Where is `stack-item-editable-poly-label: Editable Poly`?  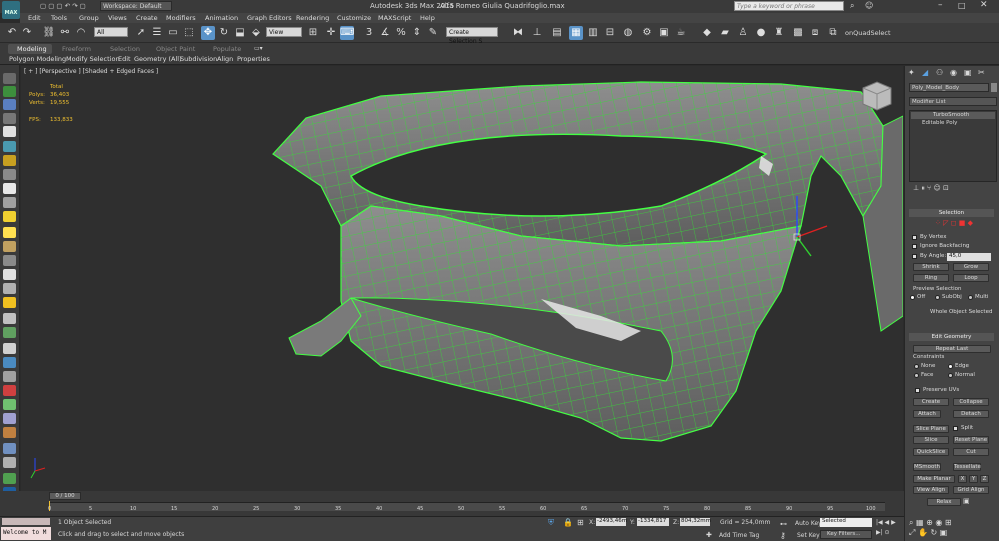
stack-item-editable-poly-label: Editable Poly is located at coordinates (939, 123).